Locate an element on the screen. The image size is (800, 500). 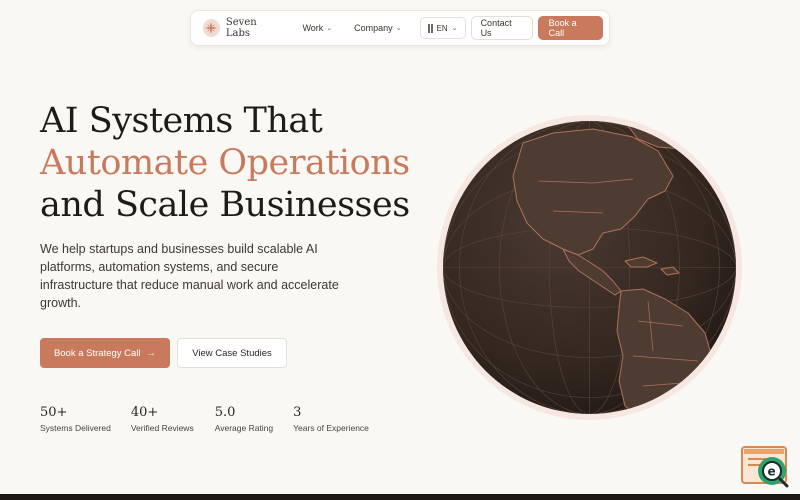
book-a-call-button: Book a Call is located at coordinates (570, 28).